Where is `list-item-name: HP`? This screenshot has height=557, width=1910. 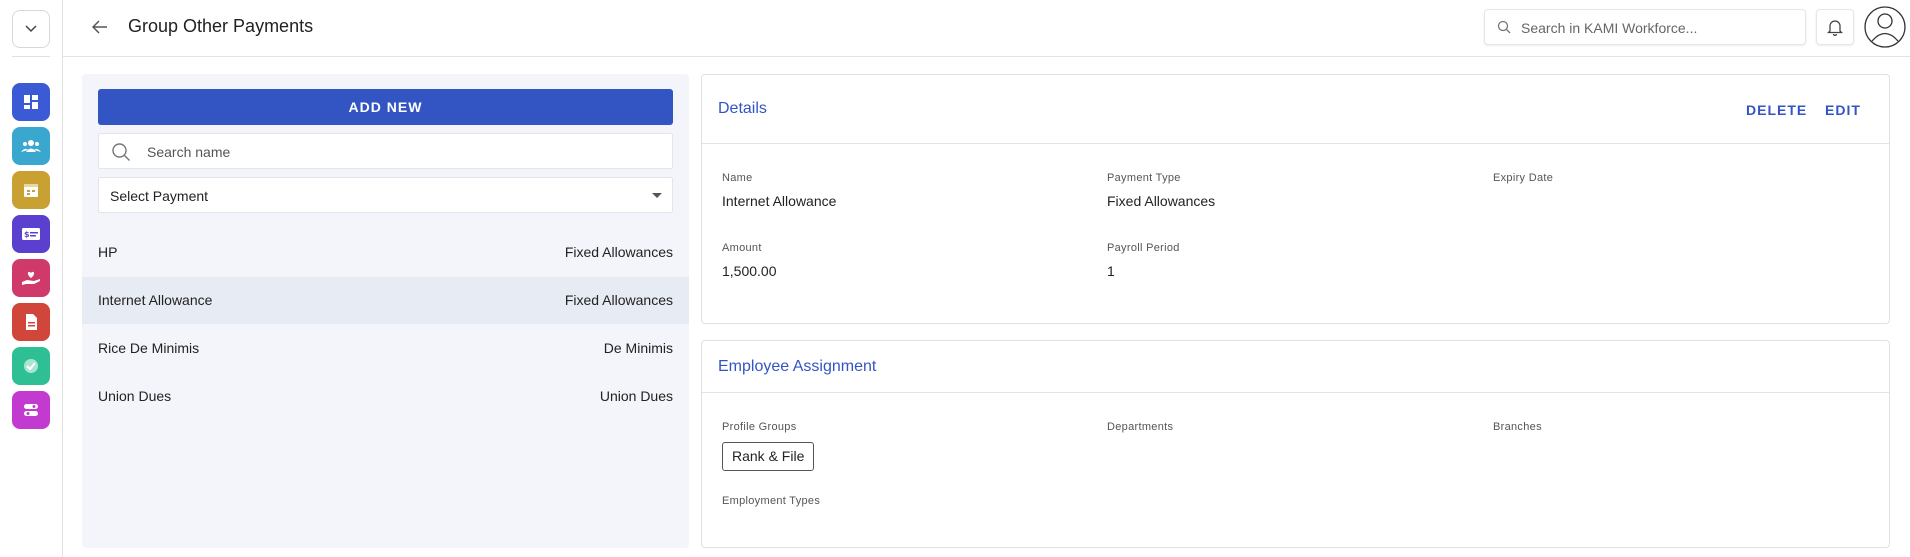 list-item-name: HP is located at coordinates (108, 252).